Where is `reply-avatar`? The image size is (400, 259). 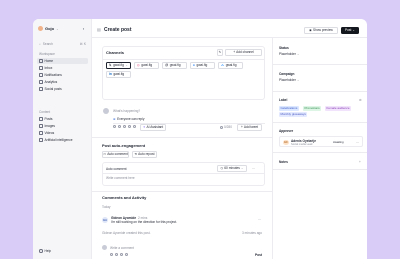
reply-avatar is located at coordinates (104, 247).